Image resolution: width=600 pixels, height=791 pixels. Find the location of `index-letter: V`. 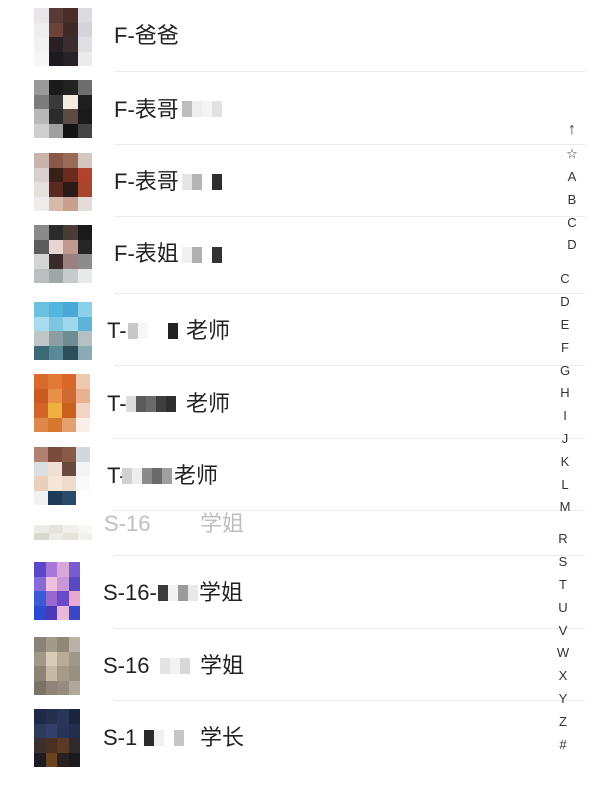

index-letter: V is located at coordinates (563, 630).